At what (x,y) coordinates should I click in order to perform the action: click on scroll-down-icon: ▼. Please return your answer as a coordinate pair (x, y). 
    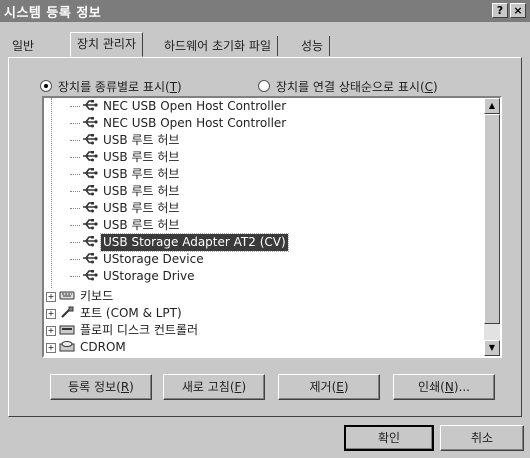
    Looking at the image, I should click on (492, 348).